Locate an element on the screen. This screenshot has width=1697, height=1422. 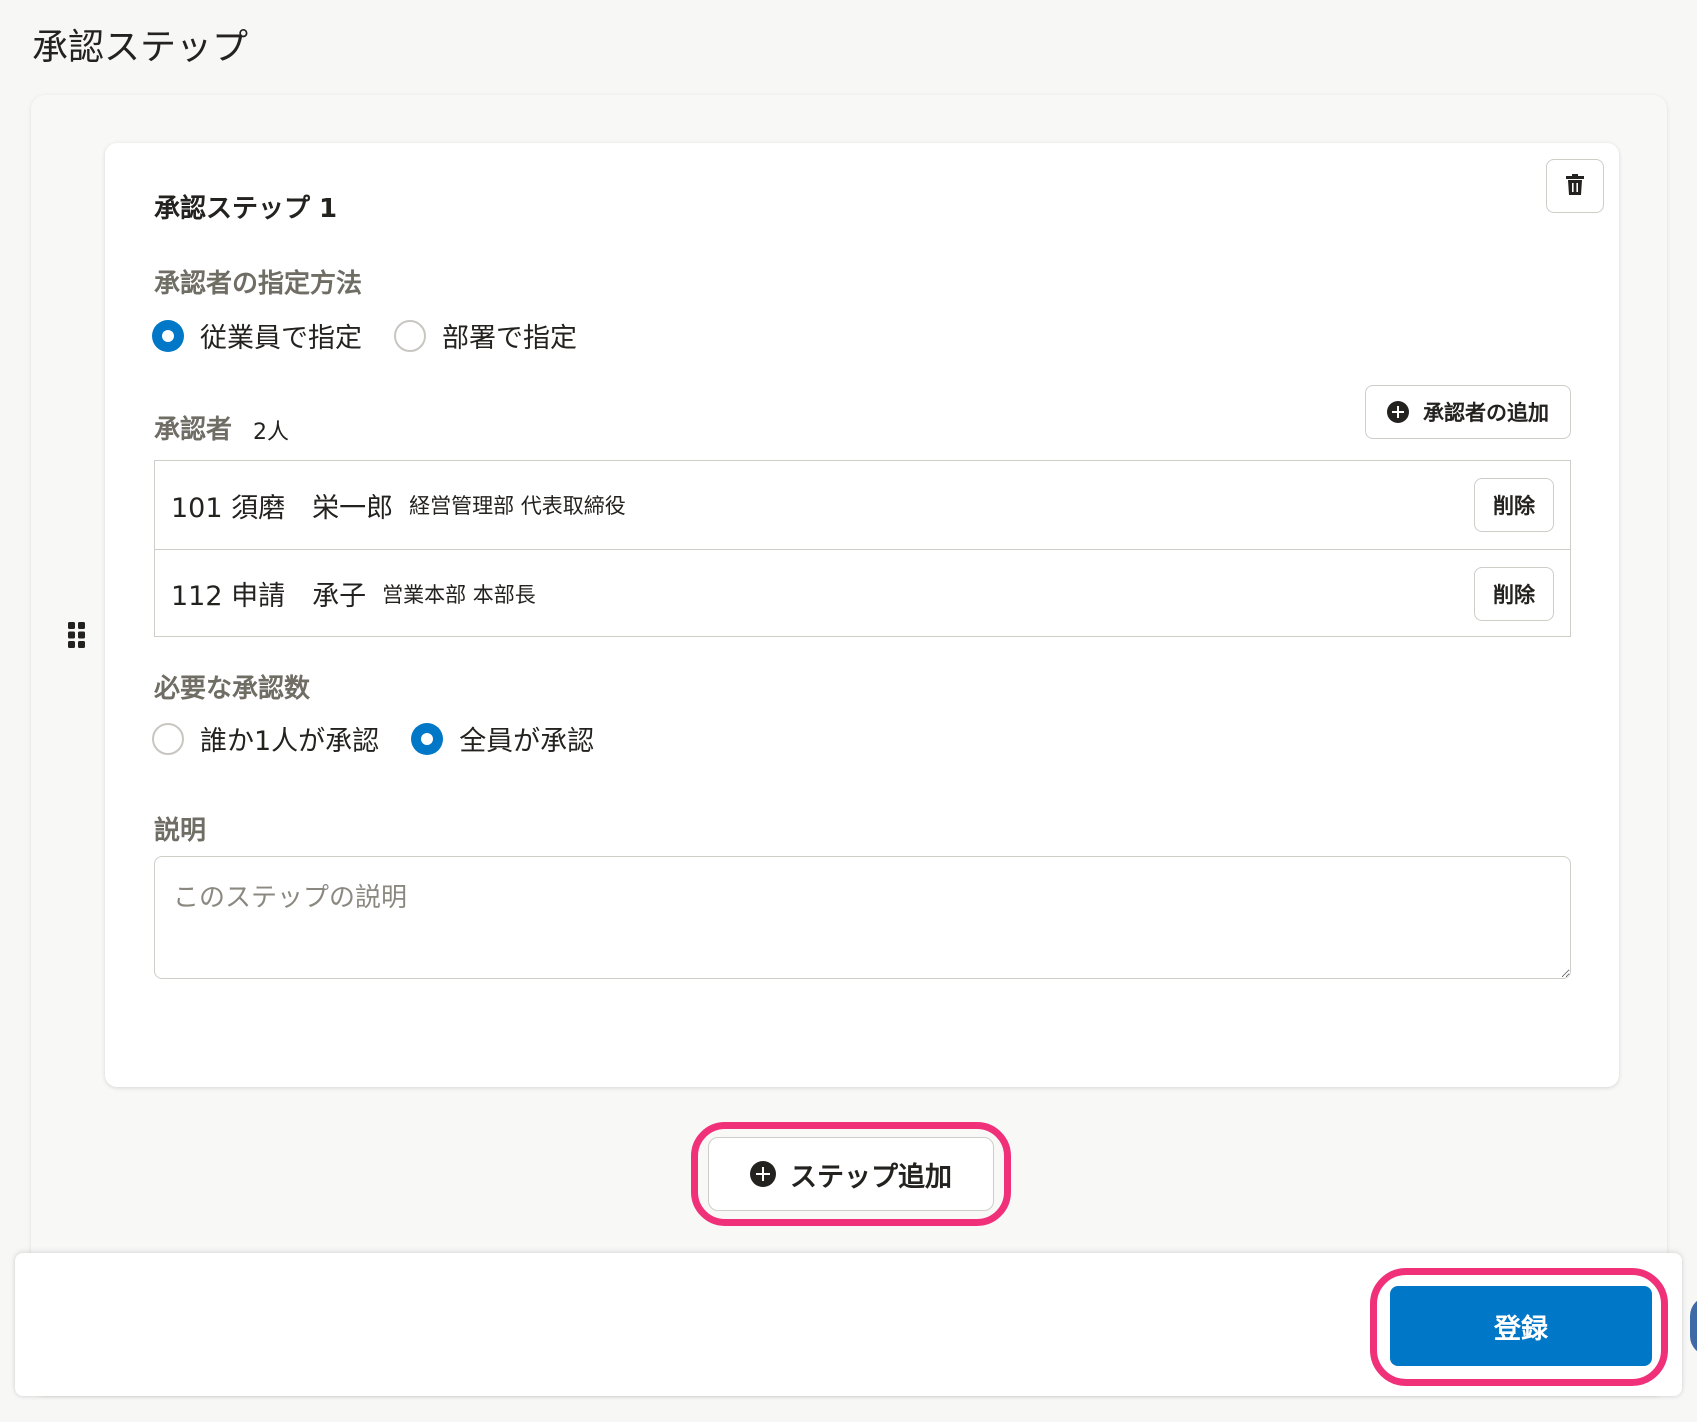
add-approver-label: 承認者の追加 is located at coordinates (1486, 413).